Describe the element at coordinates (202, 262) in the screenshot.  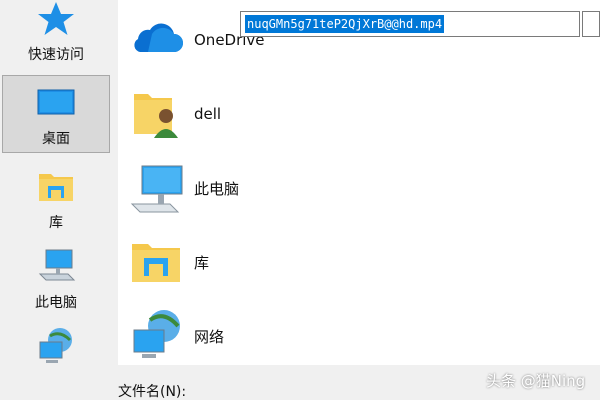
I see `item-name: 库` at that location.